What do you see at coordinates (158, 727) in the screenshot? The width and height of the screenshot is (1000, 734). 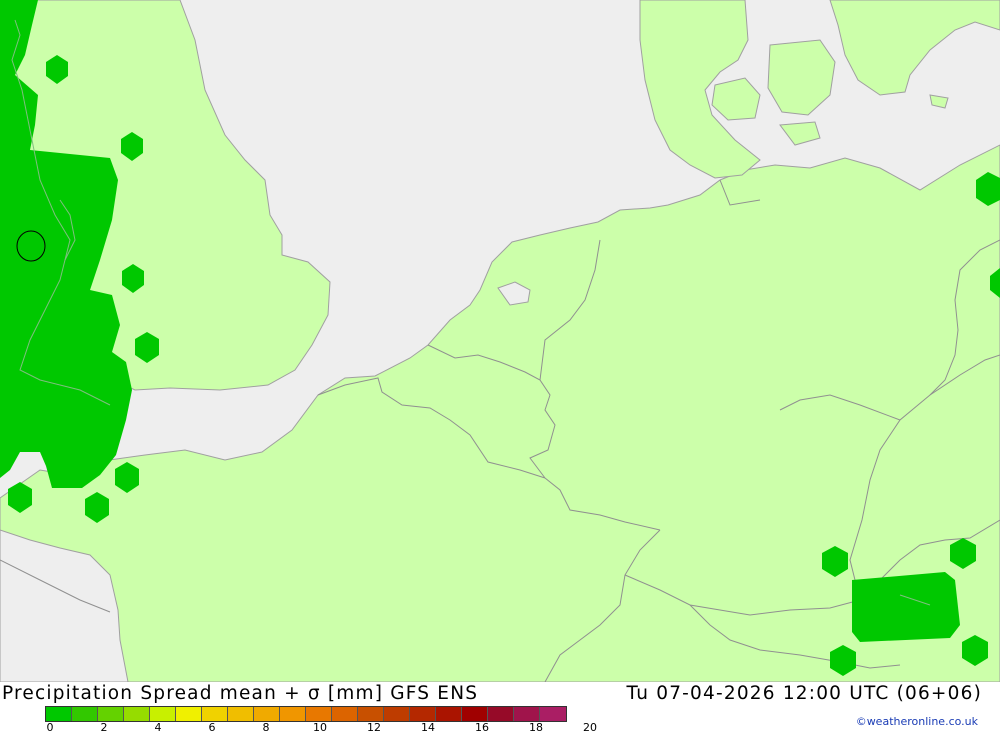 I see `legend-tick-label: 4` at bounding box center [158, 727].